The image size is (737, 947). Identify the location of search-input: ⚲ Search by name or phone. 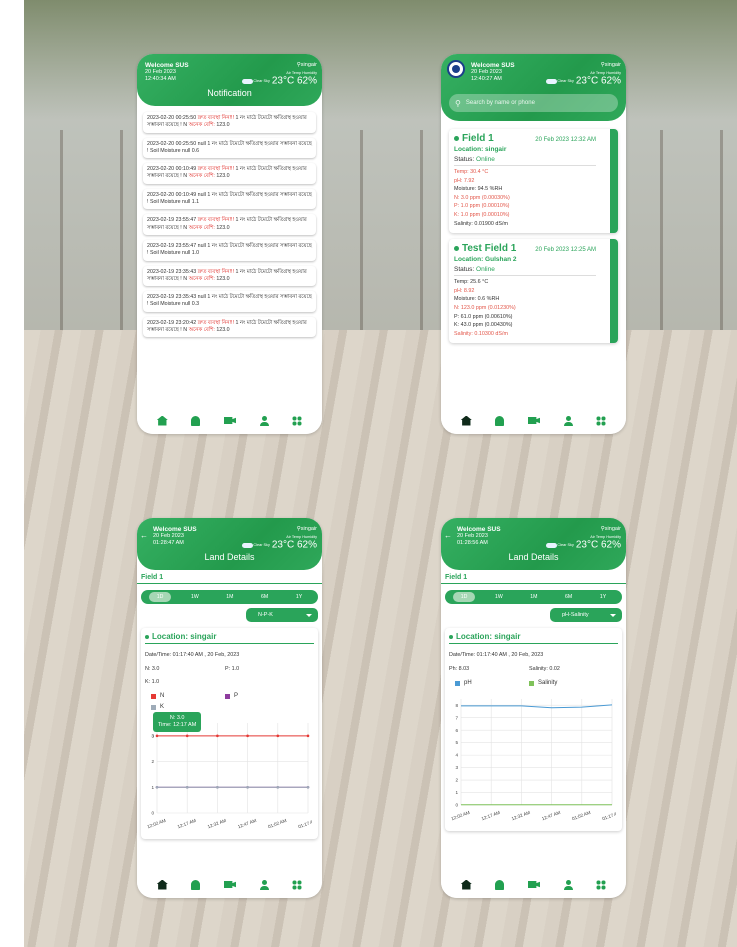
(533, 103).